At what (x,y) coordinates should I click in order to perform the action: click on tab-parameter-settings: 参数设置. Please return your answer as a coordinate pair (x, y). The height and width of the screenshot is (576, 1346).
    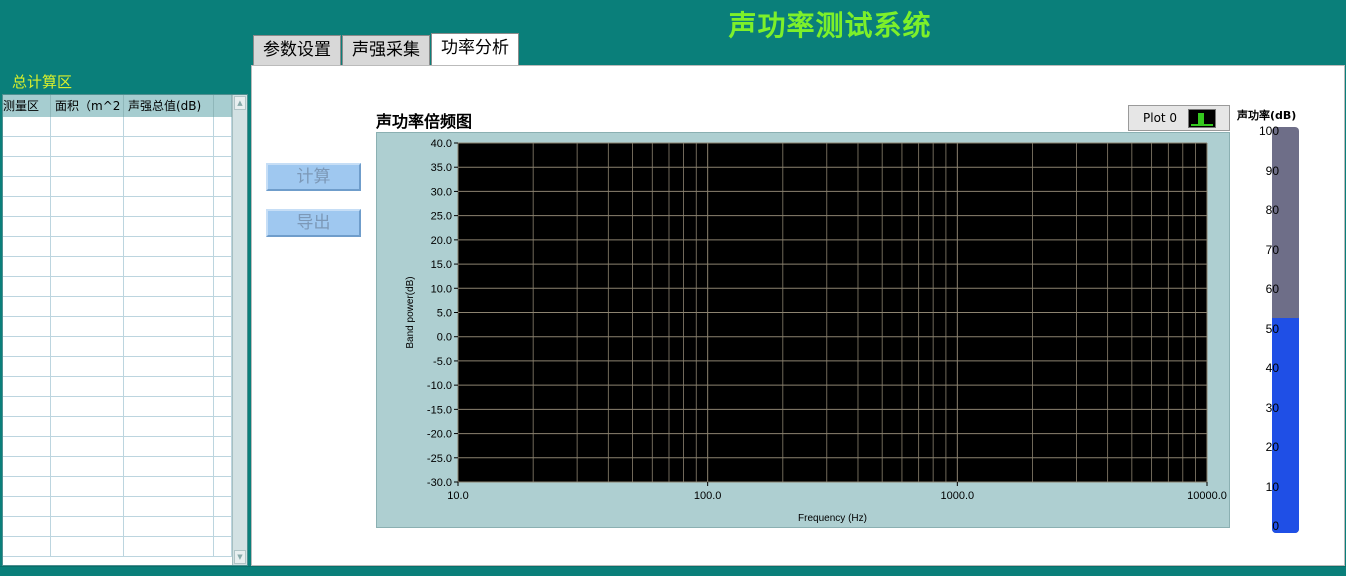
    Looking at the image, I should click on (297, 50).